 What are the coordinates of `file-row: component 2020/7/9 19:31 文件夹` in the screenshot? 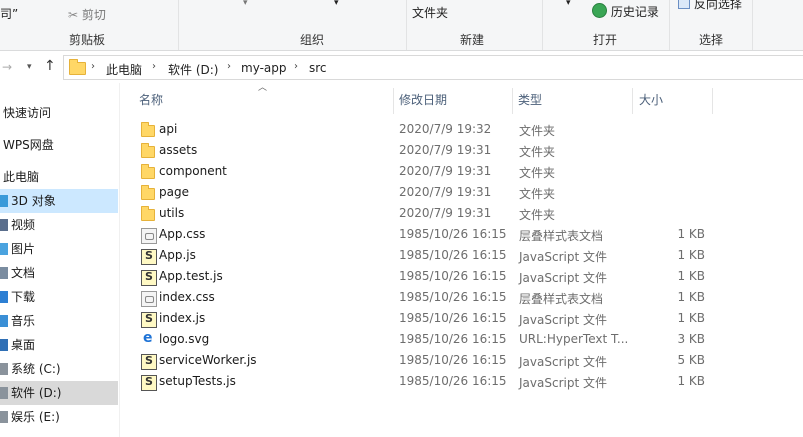 It's located at (425, 171).